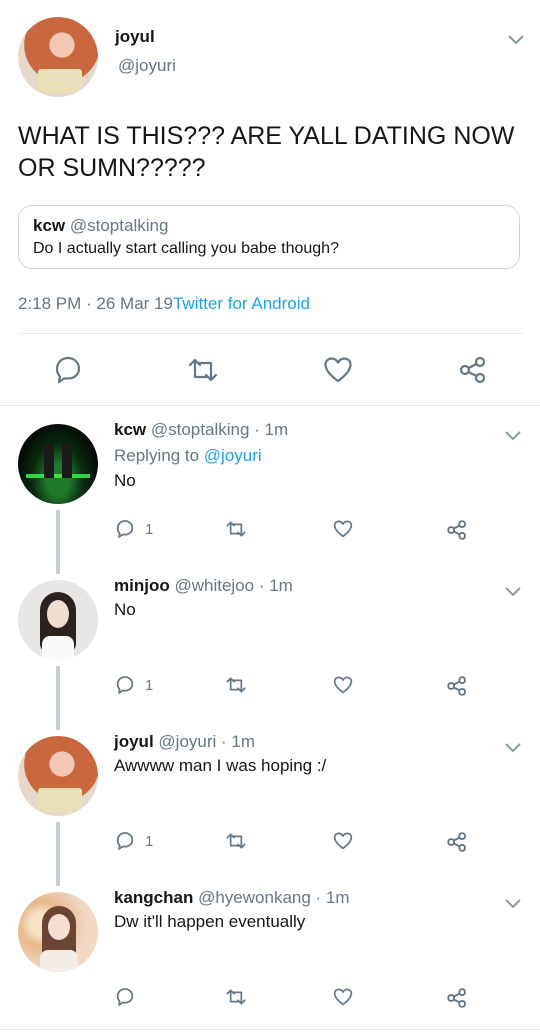 The height and width of the screenshot is (1033, 540). Describe the element at coordinates (157, 455) in the screenshot. I see `replying-to-label: Replying to` at that location.